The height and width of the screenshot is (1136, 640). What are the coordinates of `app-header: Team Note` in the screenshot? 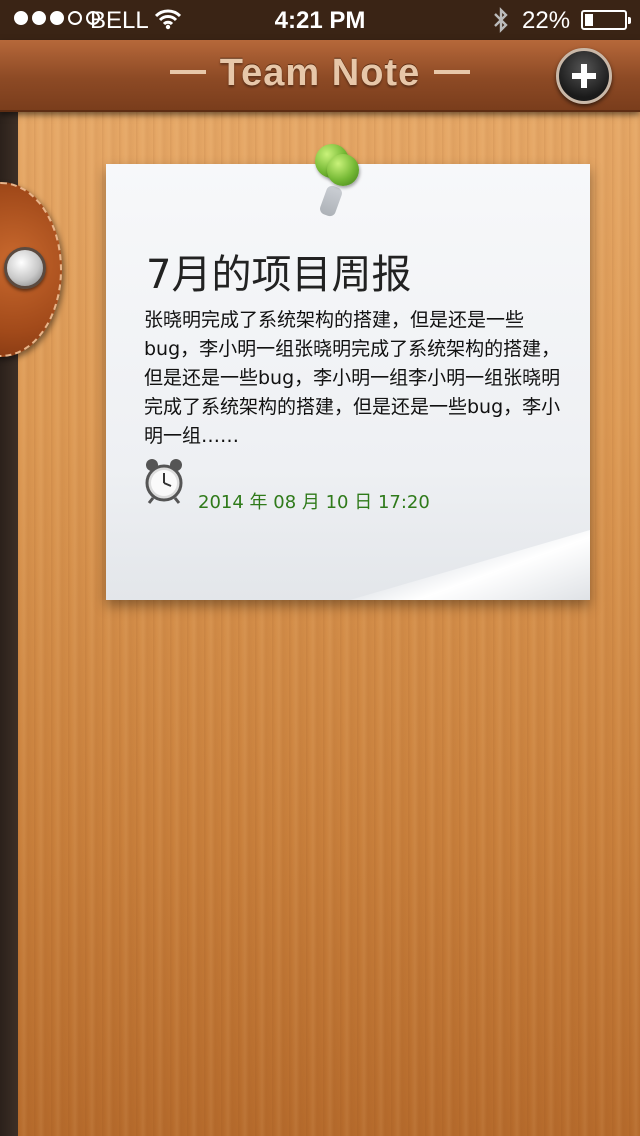 It's located at (320, 76).